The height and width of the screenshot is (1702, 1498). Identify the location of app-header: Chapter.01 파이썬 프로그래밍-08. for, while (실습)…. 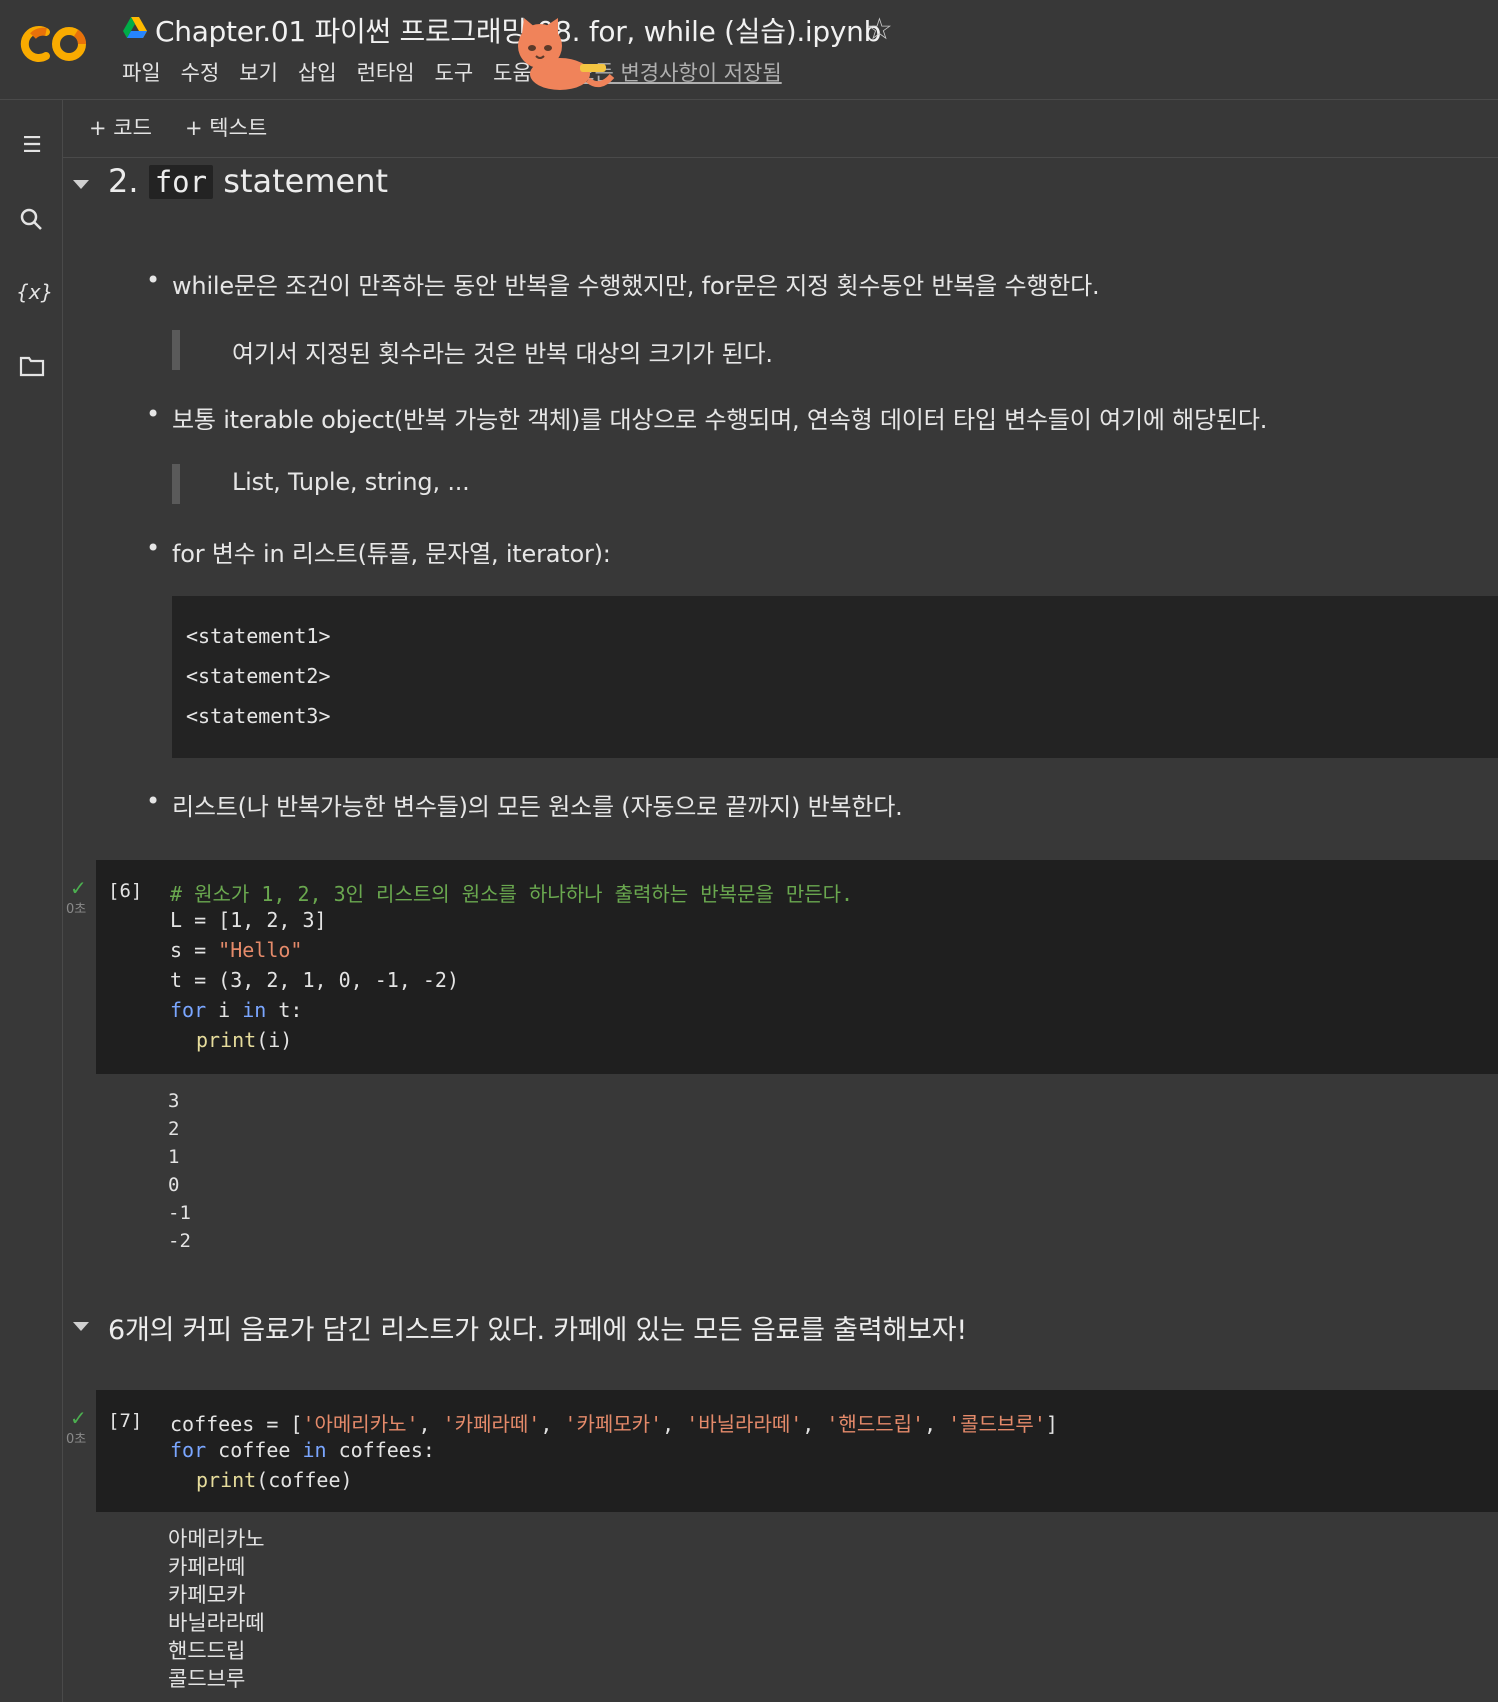
(749, 50).